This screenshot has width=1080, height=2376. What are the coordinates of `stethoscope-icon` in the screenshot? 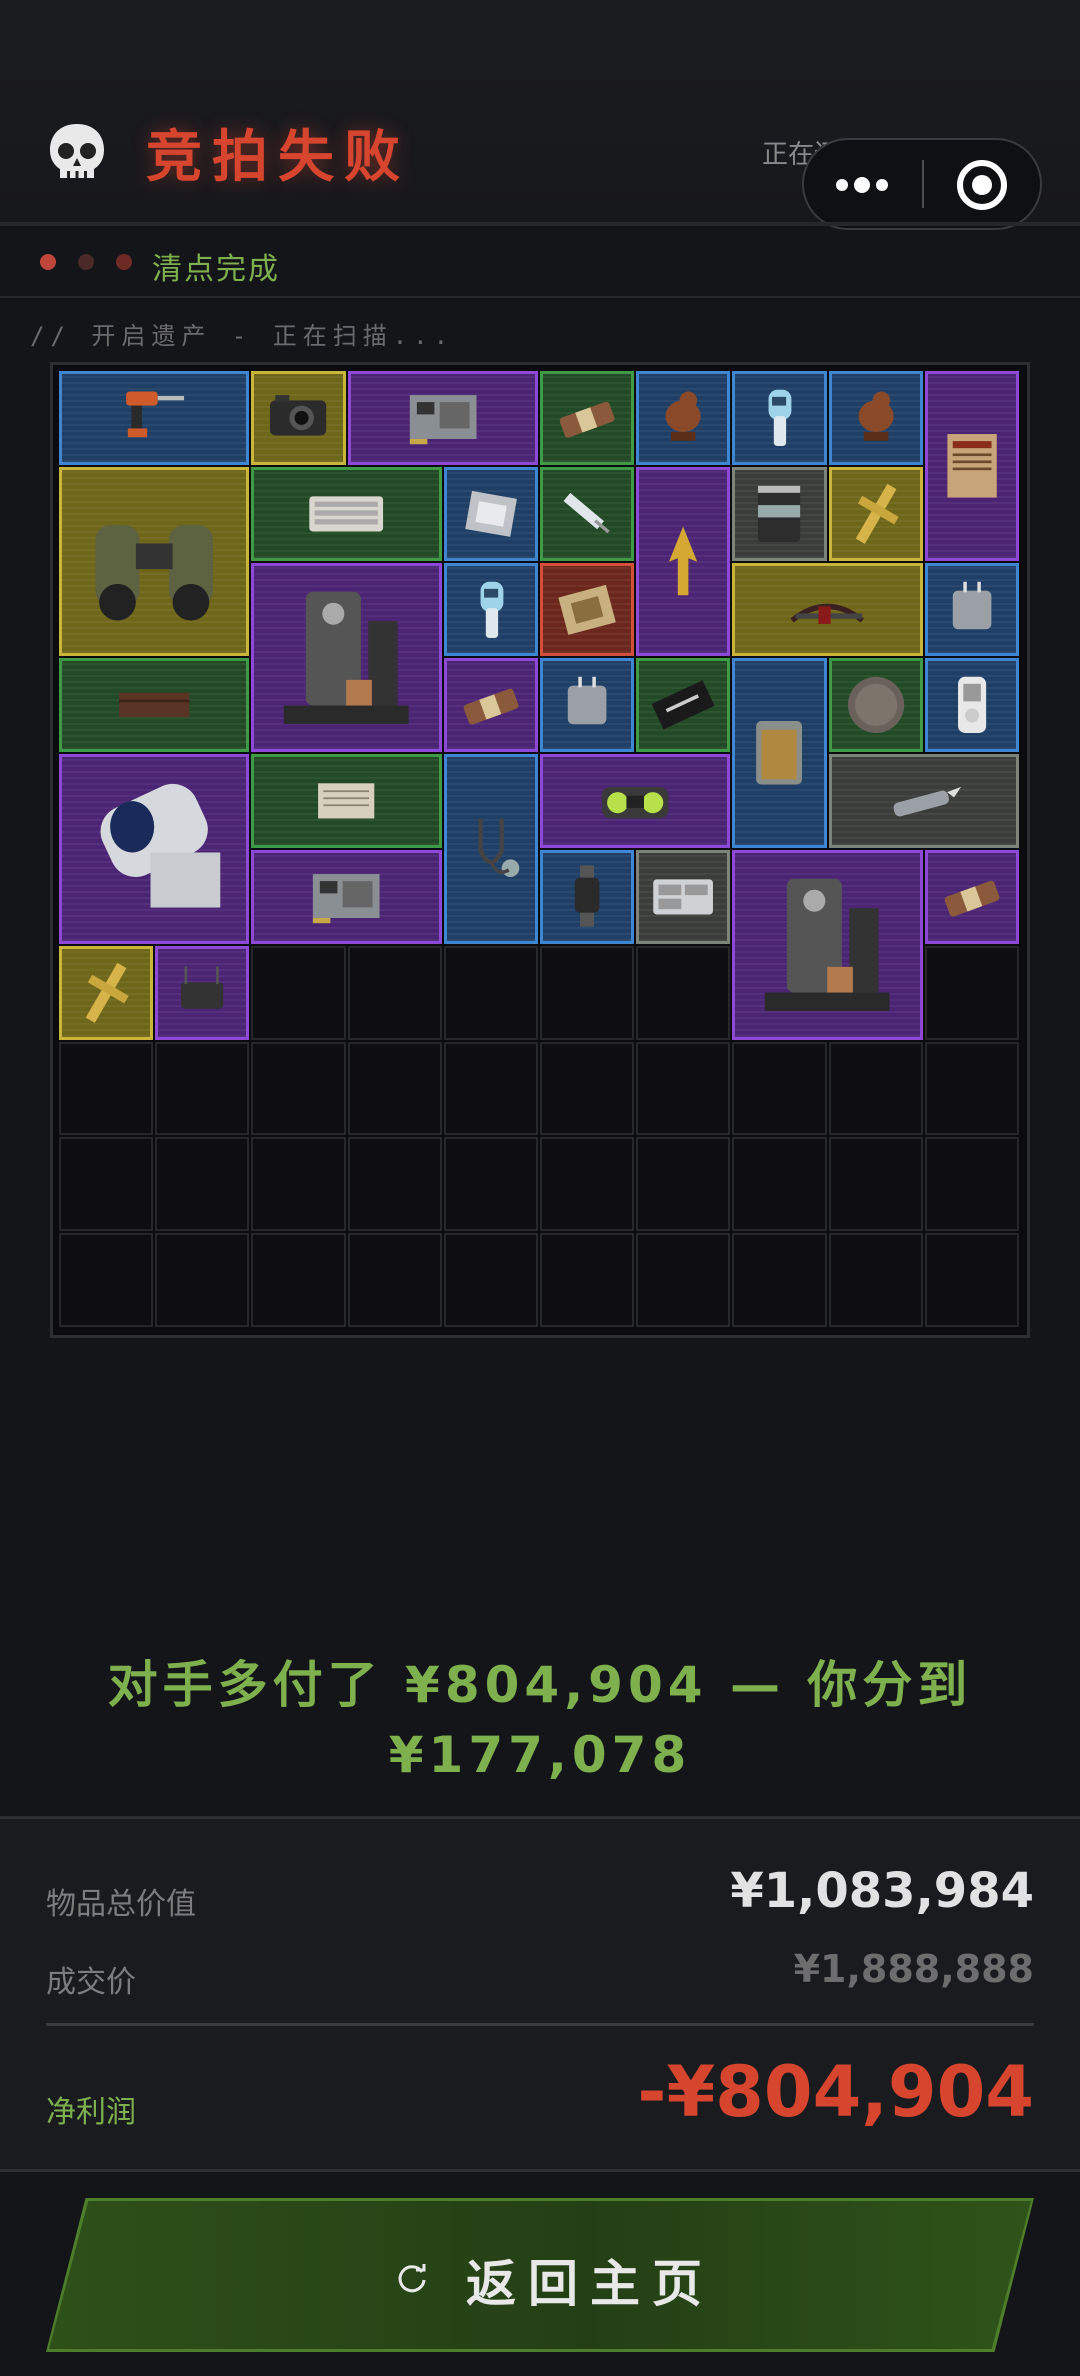 It's located at (499, 848).